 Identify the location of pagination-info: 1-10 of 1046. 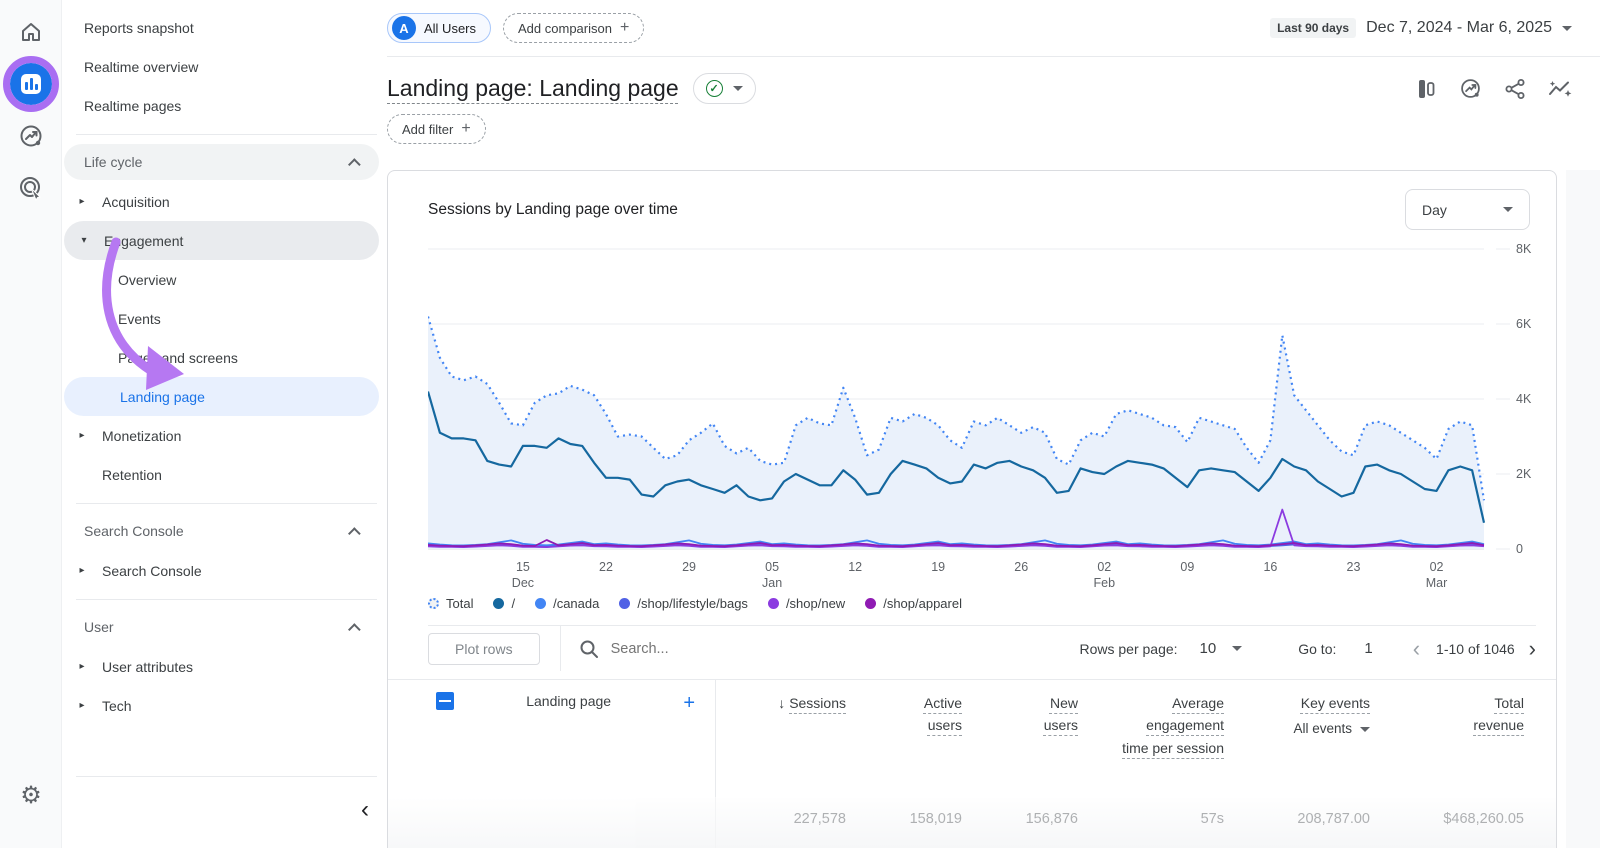
(1475, 648).